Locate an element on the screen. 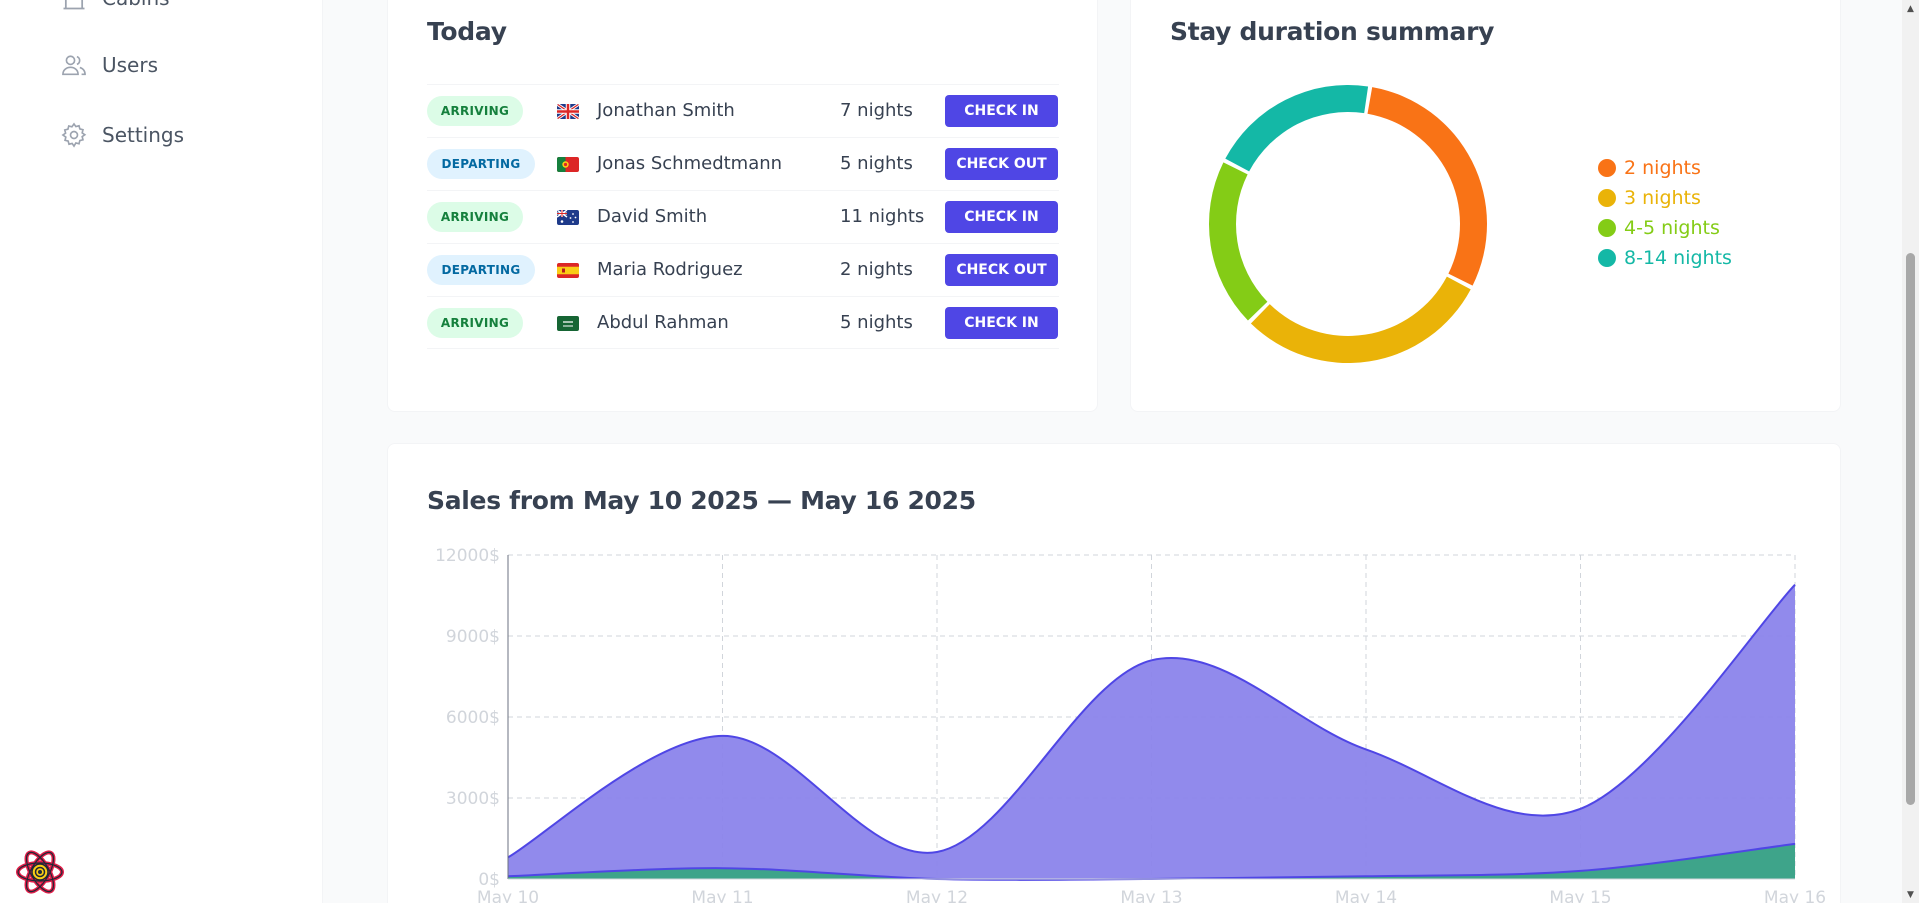  x-tick-label: May 15 is located at coordinates (1580, 895).